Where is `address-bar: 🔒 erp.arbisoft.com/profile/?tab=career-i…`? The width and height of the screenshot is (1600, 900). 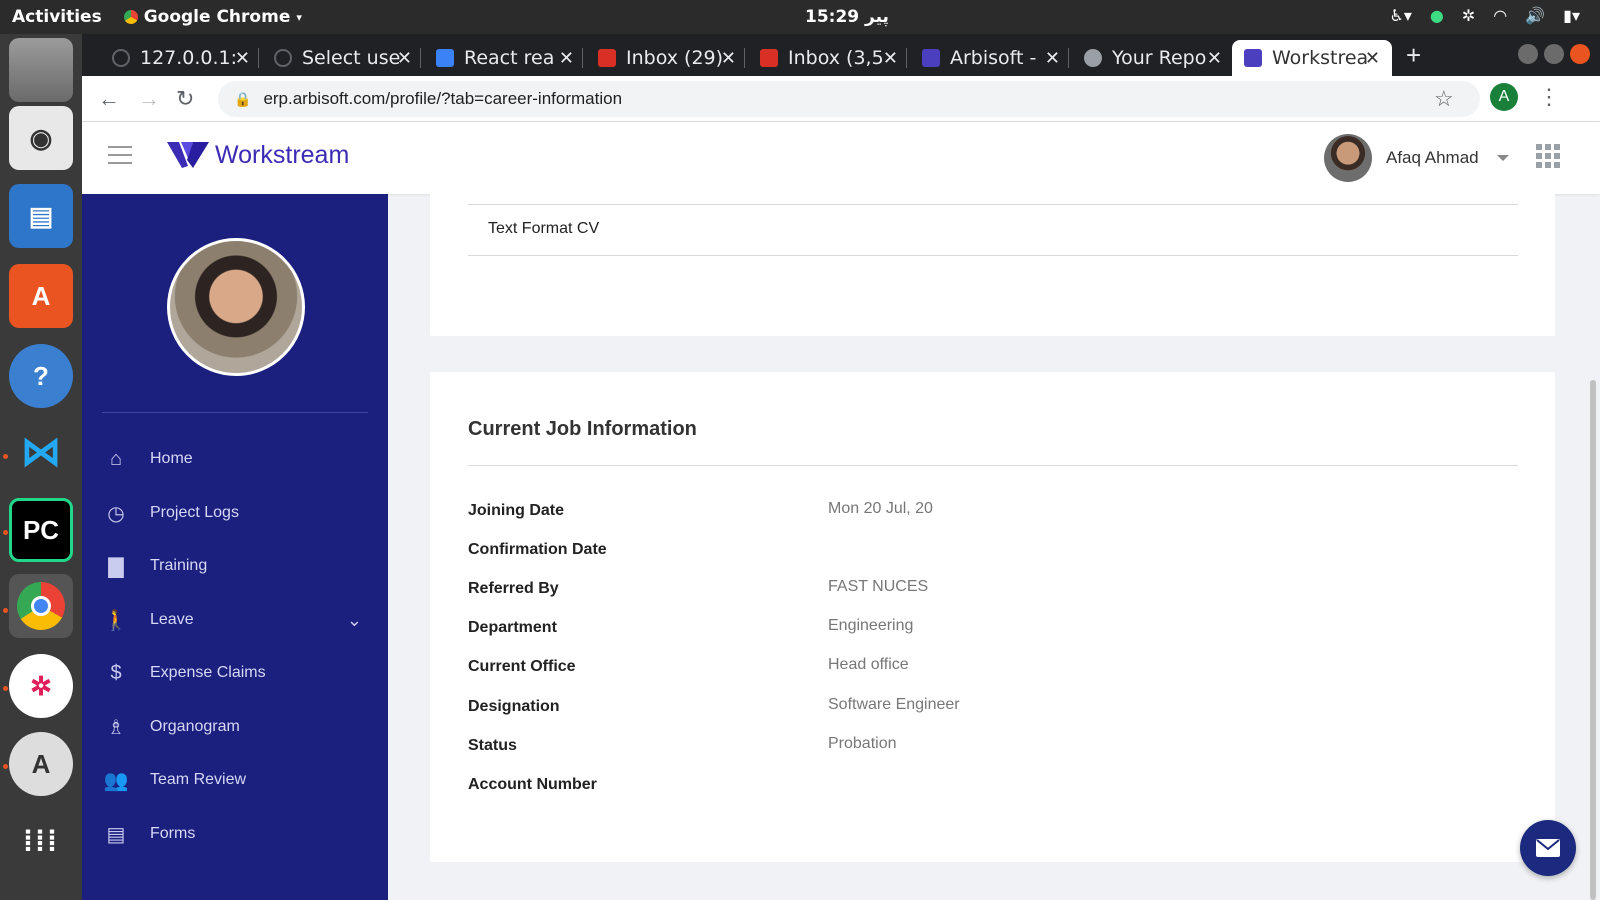 address-bar: 🔒 erp.arbisoft.com/profile/?tab=career-i… is located at coordinates (849, 99).